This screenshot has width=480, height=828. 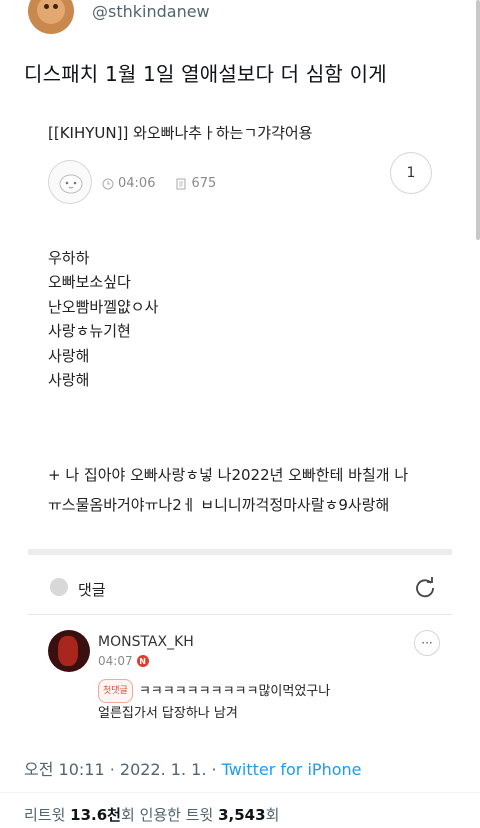 What do you see at coordinates (59, 587) in the screenshot?
I see `bell-icon` at bounding box center [59, 587].